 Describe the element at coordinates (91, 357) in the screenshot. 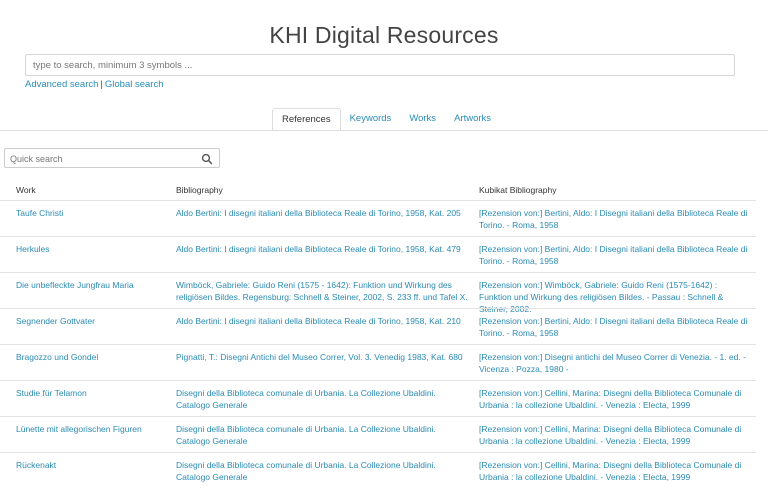

I see `work-link: Bragozzo und Gondel` at that location.